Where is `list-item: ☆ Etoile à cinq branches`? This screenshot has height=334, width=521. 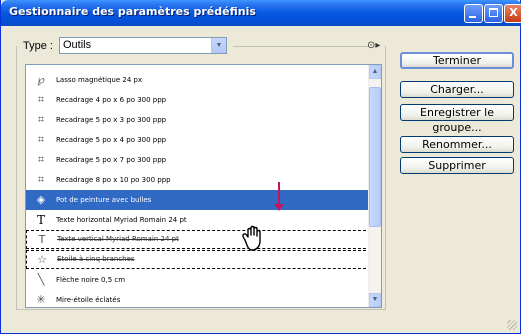 list-item: ☆ Etoile à cinq branches is located at coordinates (198, 259).